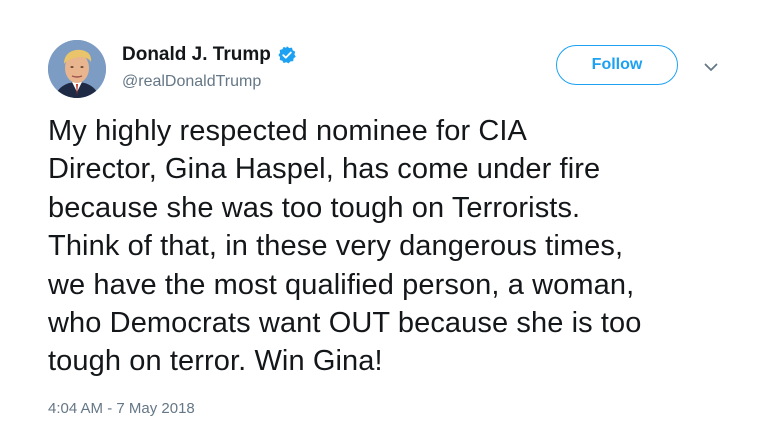  What do you see at coordinates (196, 55) in the screenshot?
I see `author-name-text: Donald J. Trump` at bounding box center [196, 55].